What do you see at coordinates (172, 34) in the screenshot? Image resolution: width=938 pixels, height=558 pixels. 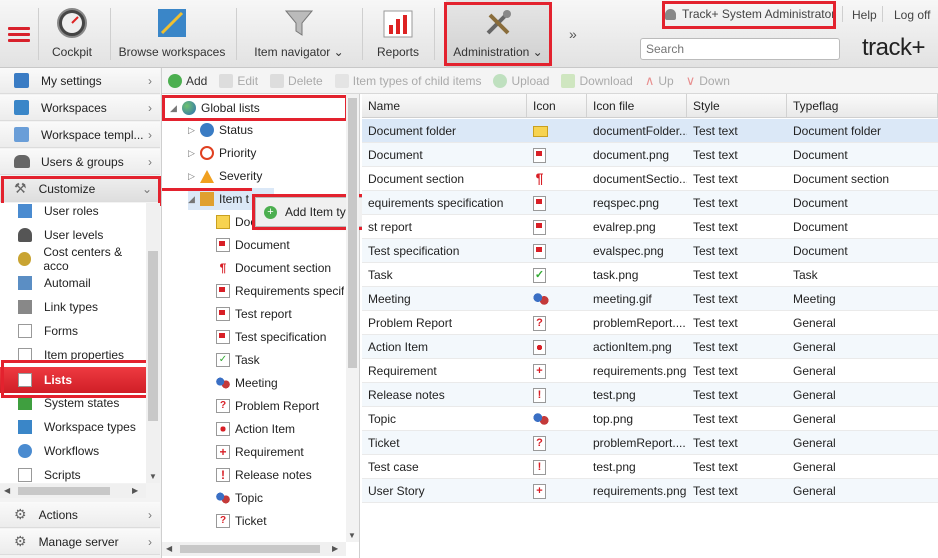 I see `browse-workspaces-button: Browse workspaces` at bounding box center [172, 34].